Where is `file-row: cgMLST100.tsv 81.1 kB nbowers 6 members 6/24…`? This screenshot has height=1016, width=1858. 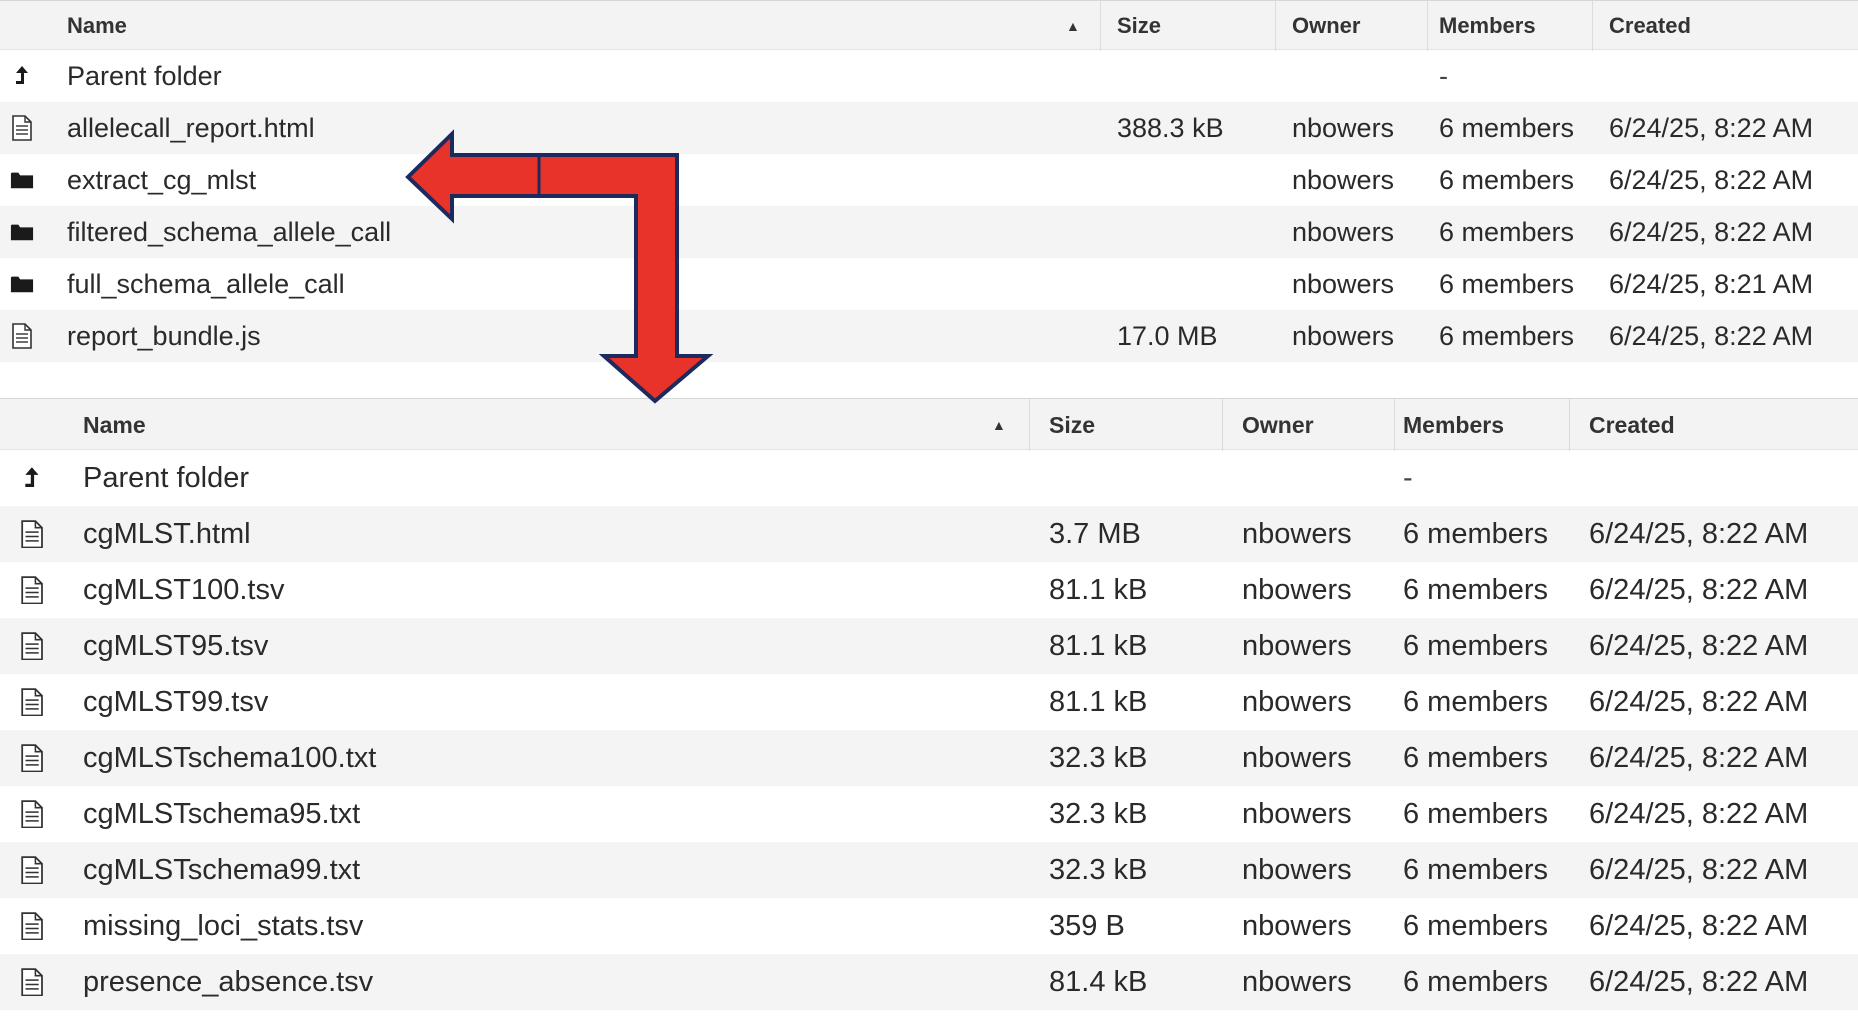 file-row: cgMLST100.tsv 81.1 kB nbowers 6 members 6/24… is located at coordinates (929, 590).